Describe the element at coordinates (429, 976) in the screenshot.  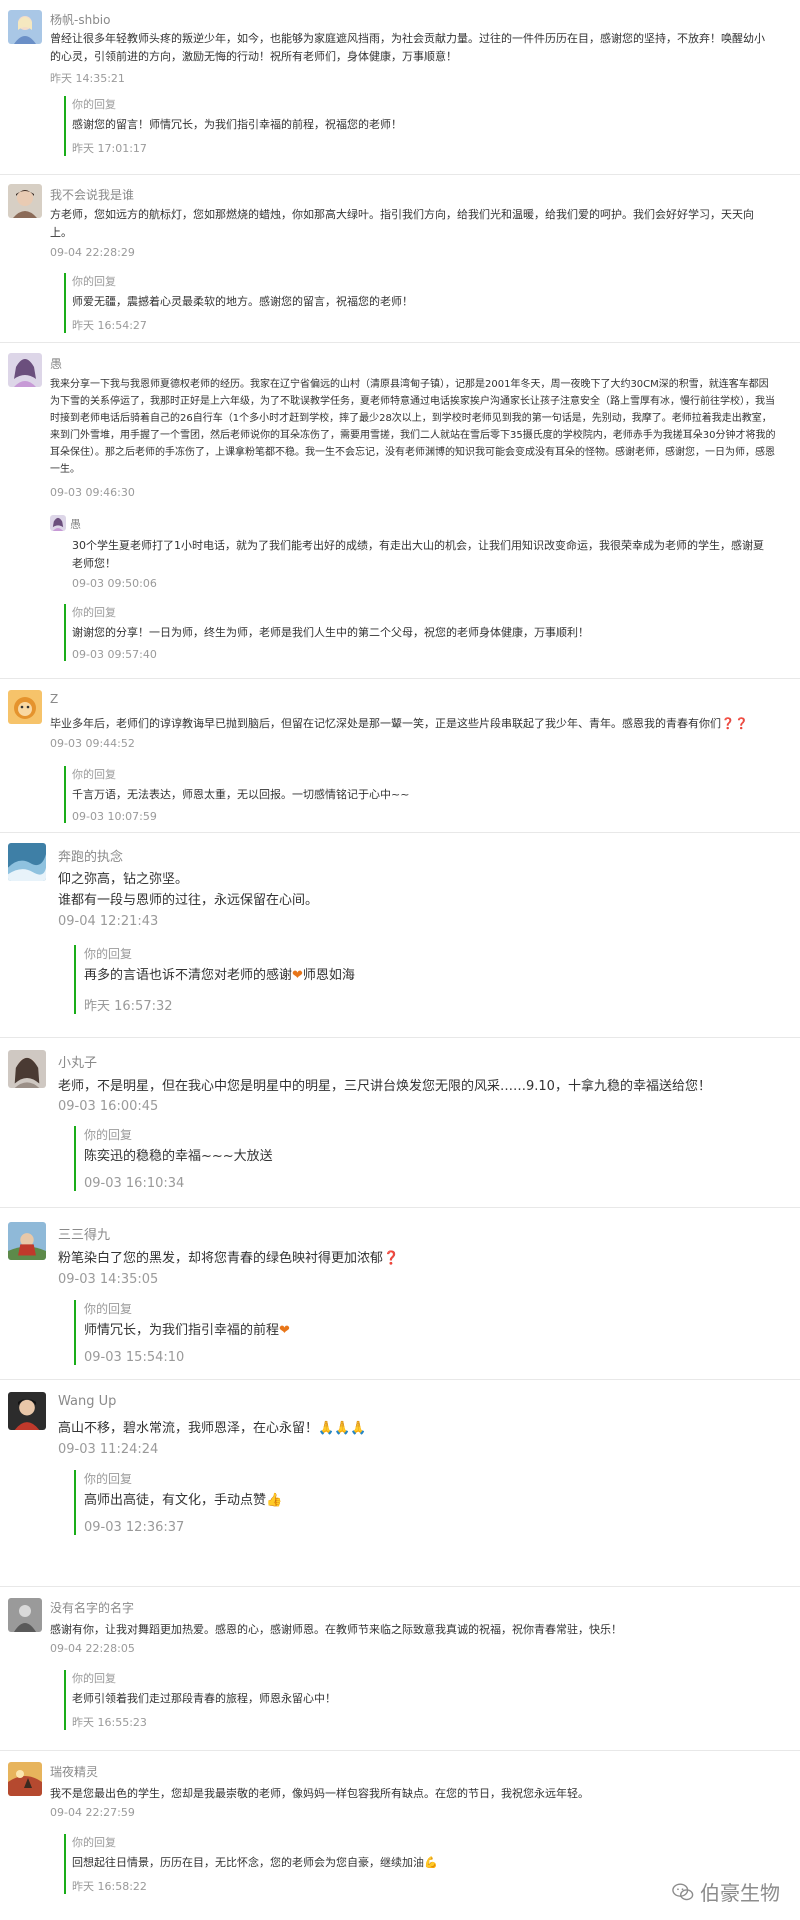
I see `reply-text: 再多的言语也诉不清您对老师的感谢❤师恩如海` at that location.